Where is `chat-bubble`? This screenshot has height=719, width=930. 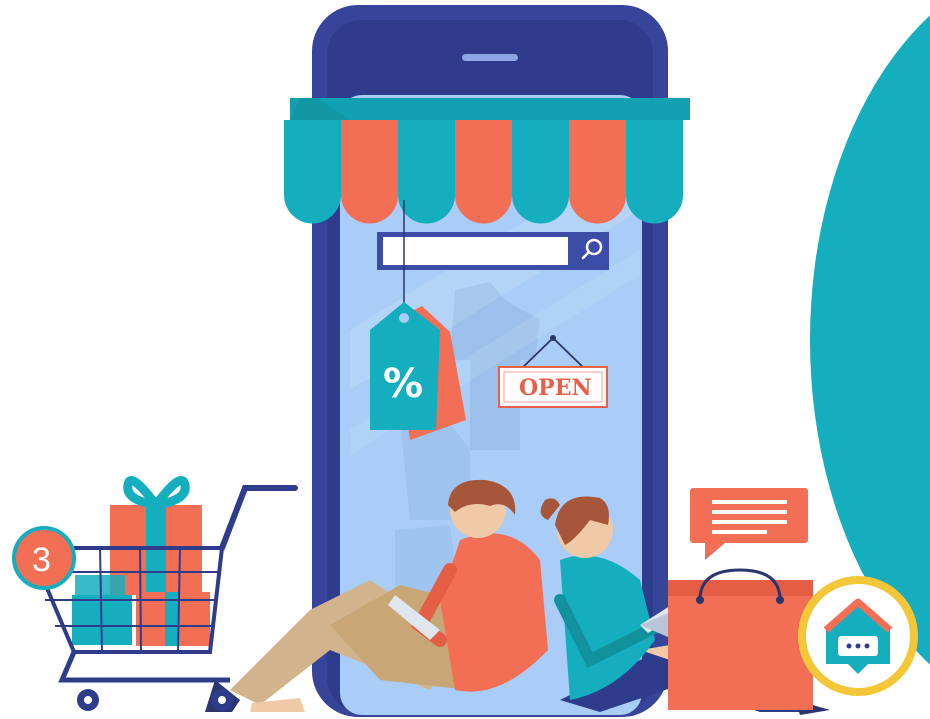
chat-bubble is located at coordinates (749, 524).